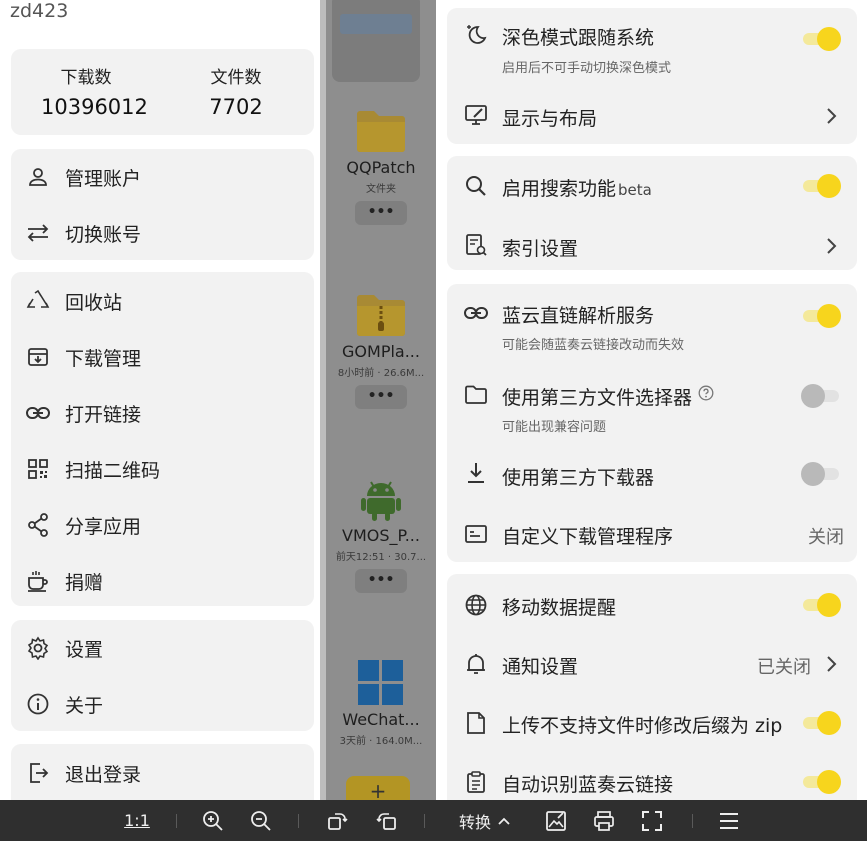  Describe the element at coordinates (103, 774) in the screenshot. I see `menu-item-label: 退出登录` at that location.